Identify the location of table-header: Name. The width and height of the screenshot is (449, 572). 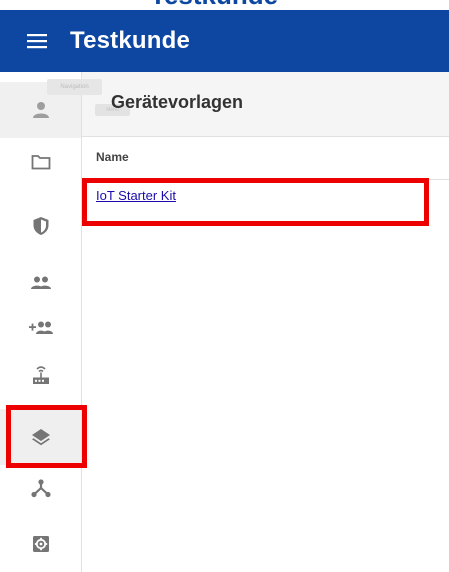
(265, 158).